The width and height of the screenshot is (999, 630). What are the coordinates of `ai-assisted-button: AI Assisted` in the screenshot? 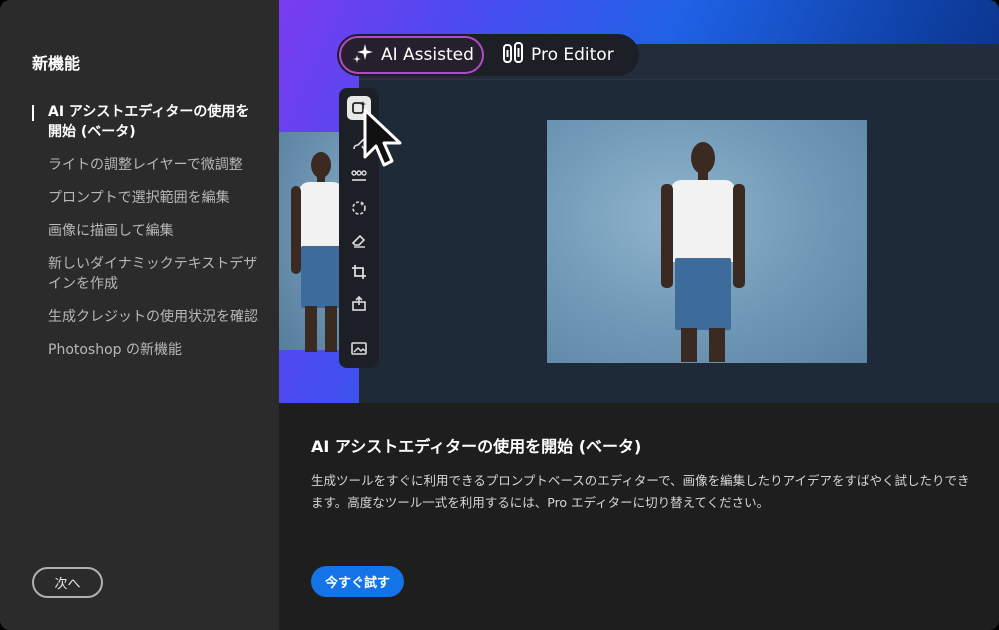 It's located at (411, 55).